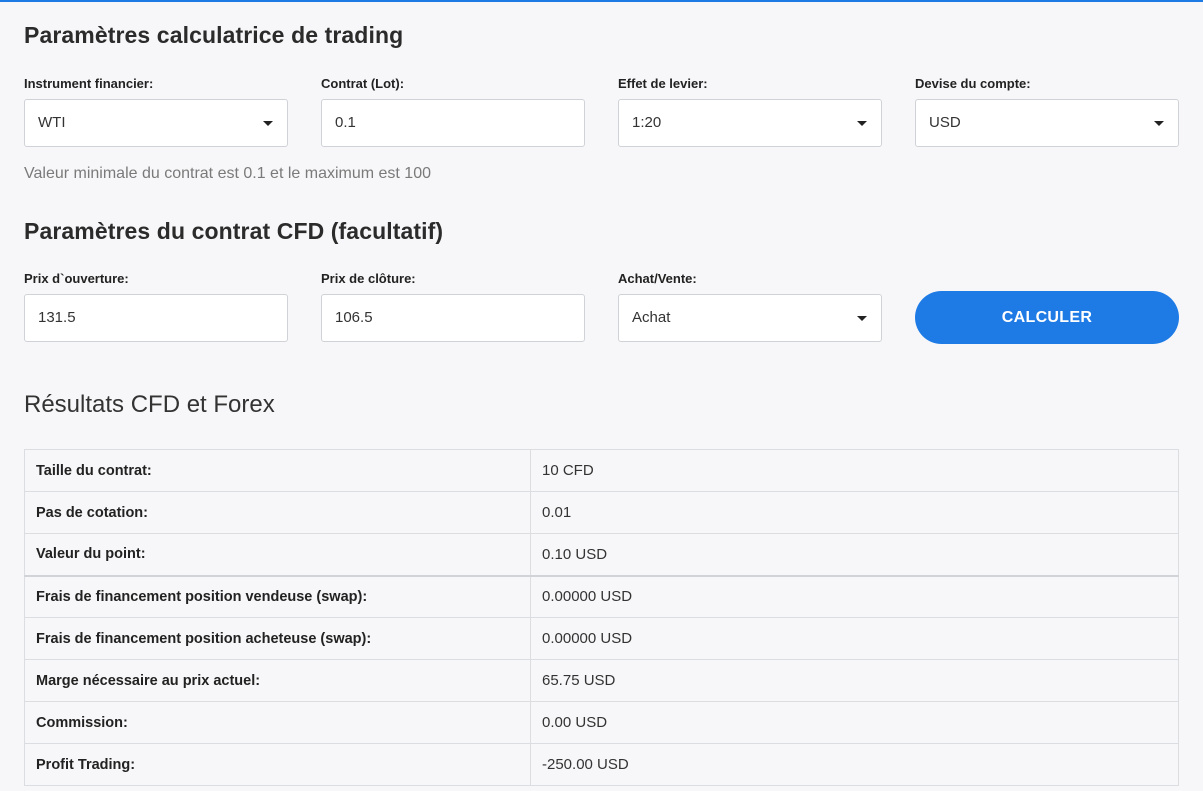 The height and width of the screenshot is (791, 1203). I want to click on section-title-cfd-params: Paramètres du contrat CFD (facultatif), so click(234, 231).